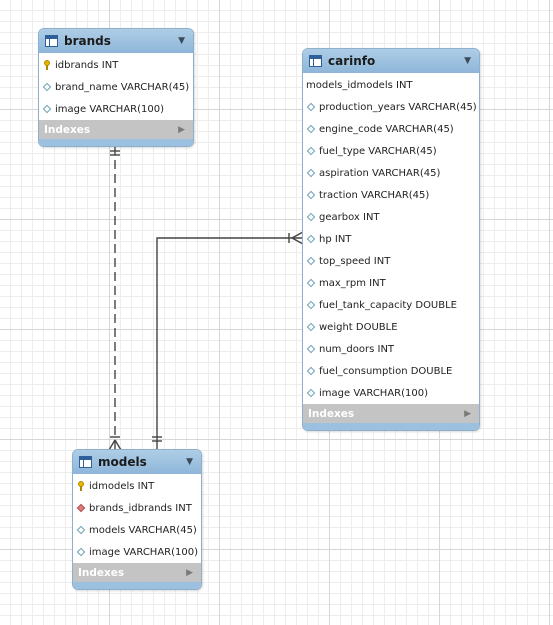 Image resolution: width=553 pixels, height=625 pixels. What do you see at coordinates (87, 65) in the screenshot?
I see `column-label: idbrands INT` at bounding box center [87, 65].